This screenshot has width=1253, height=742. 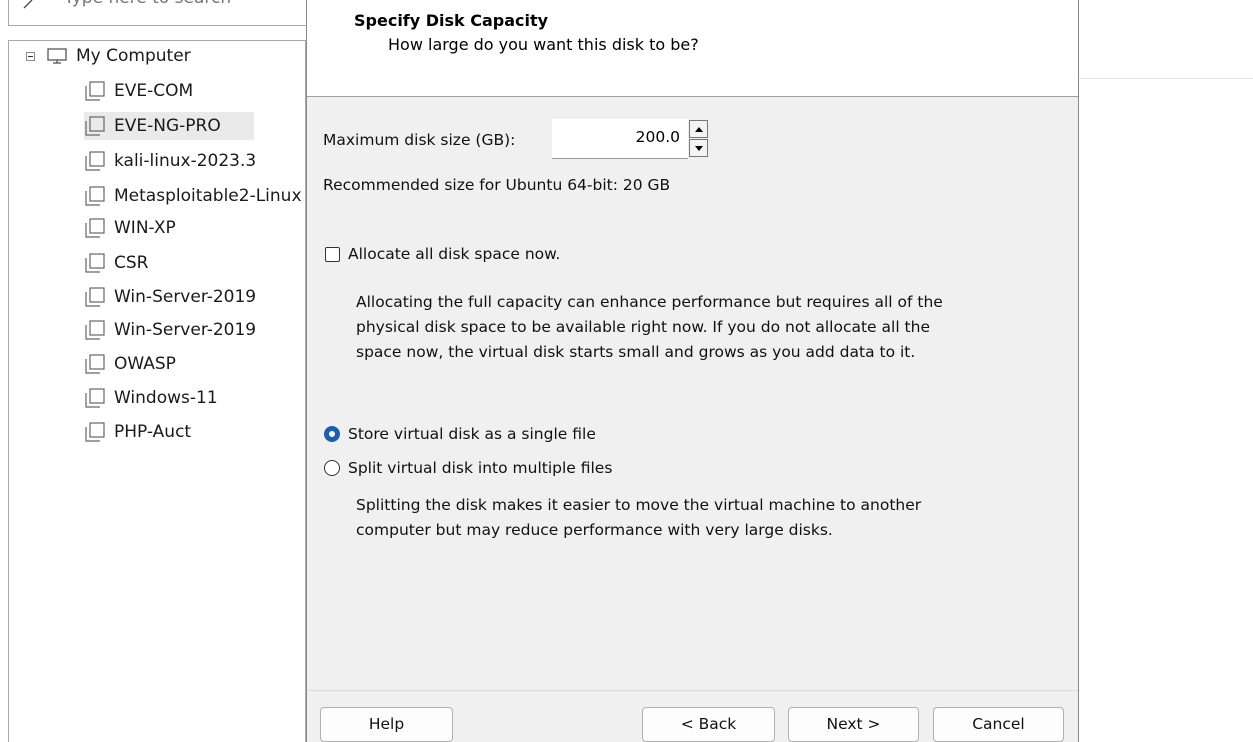 What do you see at coordinates (708, 724) in the screenshot?
I see `back-button: < Back` at bounding box center [708, 724].